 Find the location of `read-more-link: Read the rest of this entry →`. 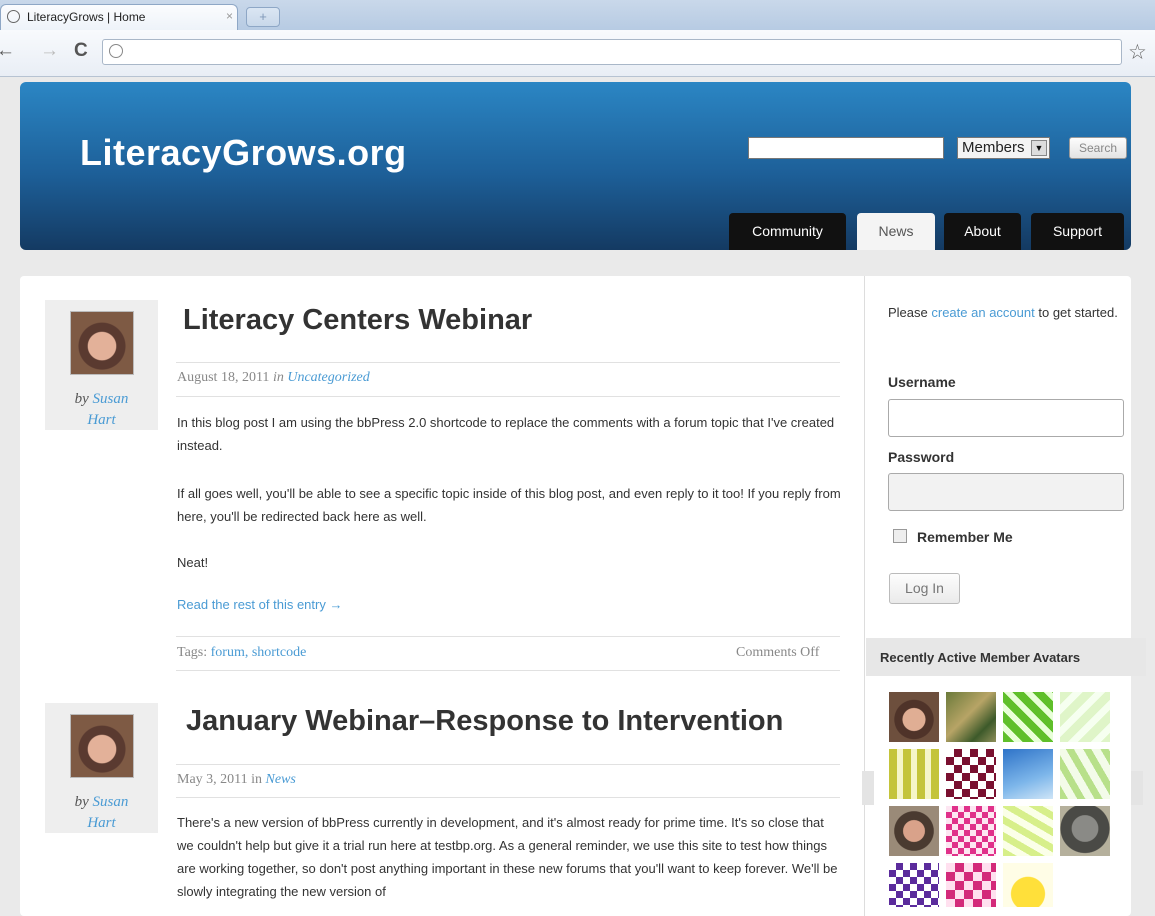

read-more-link: Read the rest of this entry → is located at coordinates (259, 604).